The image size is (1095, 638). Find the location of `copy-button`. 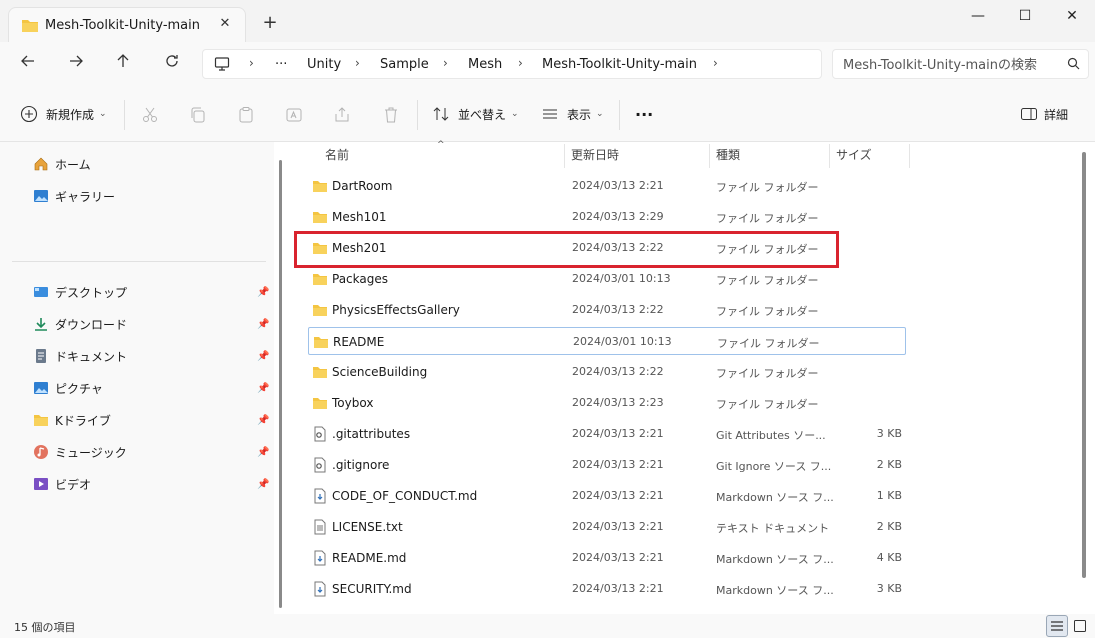

copy-button is located at coordinates (198, 115).